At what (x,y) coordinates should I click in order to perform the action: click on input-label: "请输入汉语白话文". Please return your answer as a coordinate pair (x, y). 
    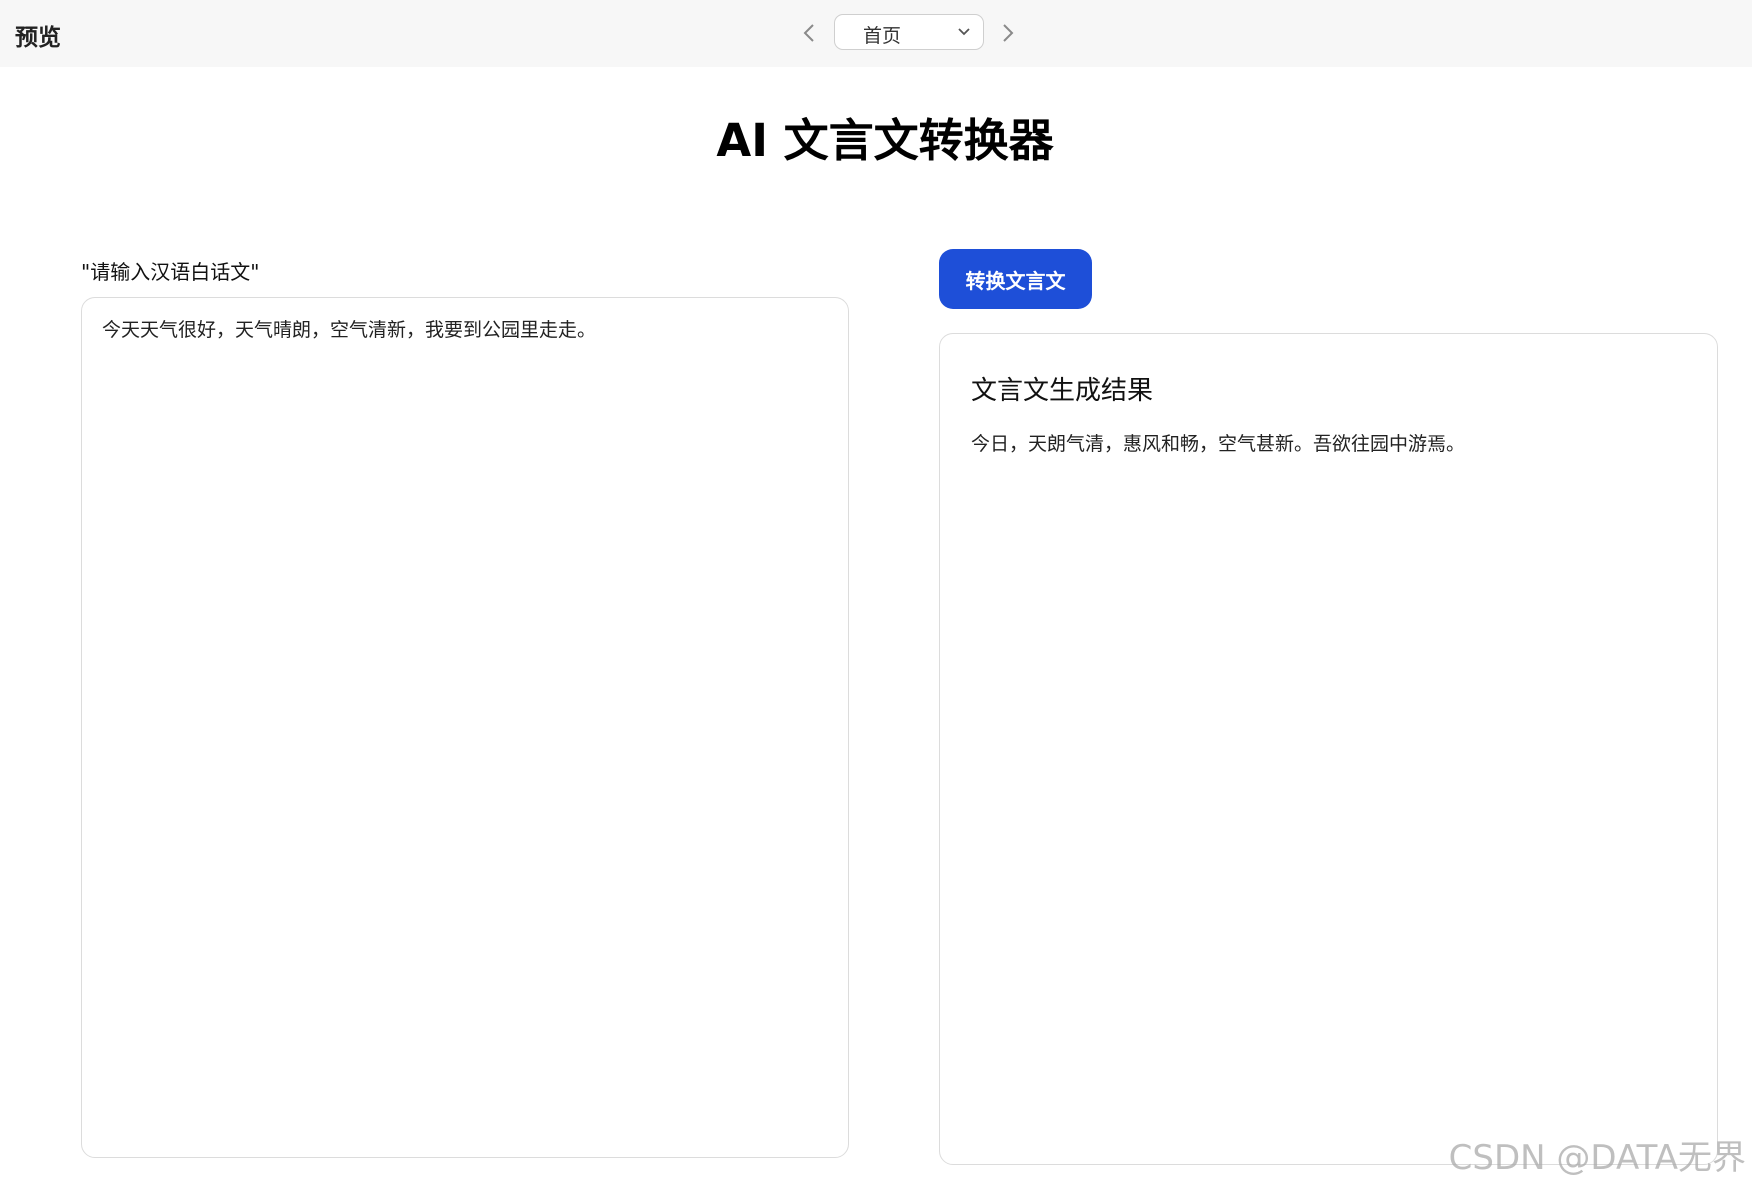
    Looking at the image, I should click on (170, 272).